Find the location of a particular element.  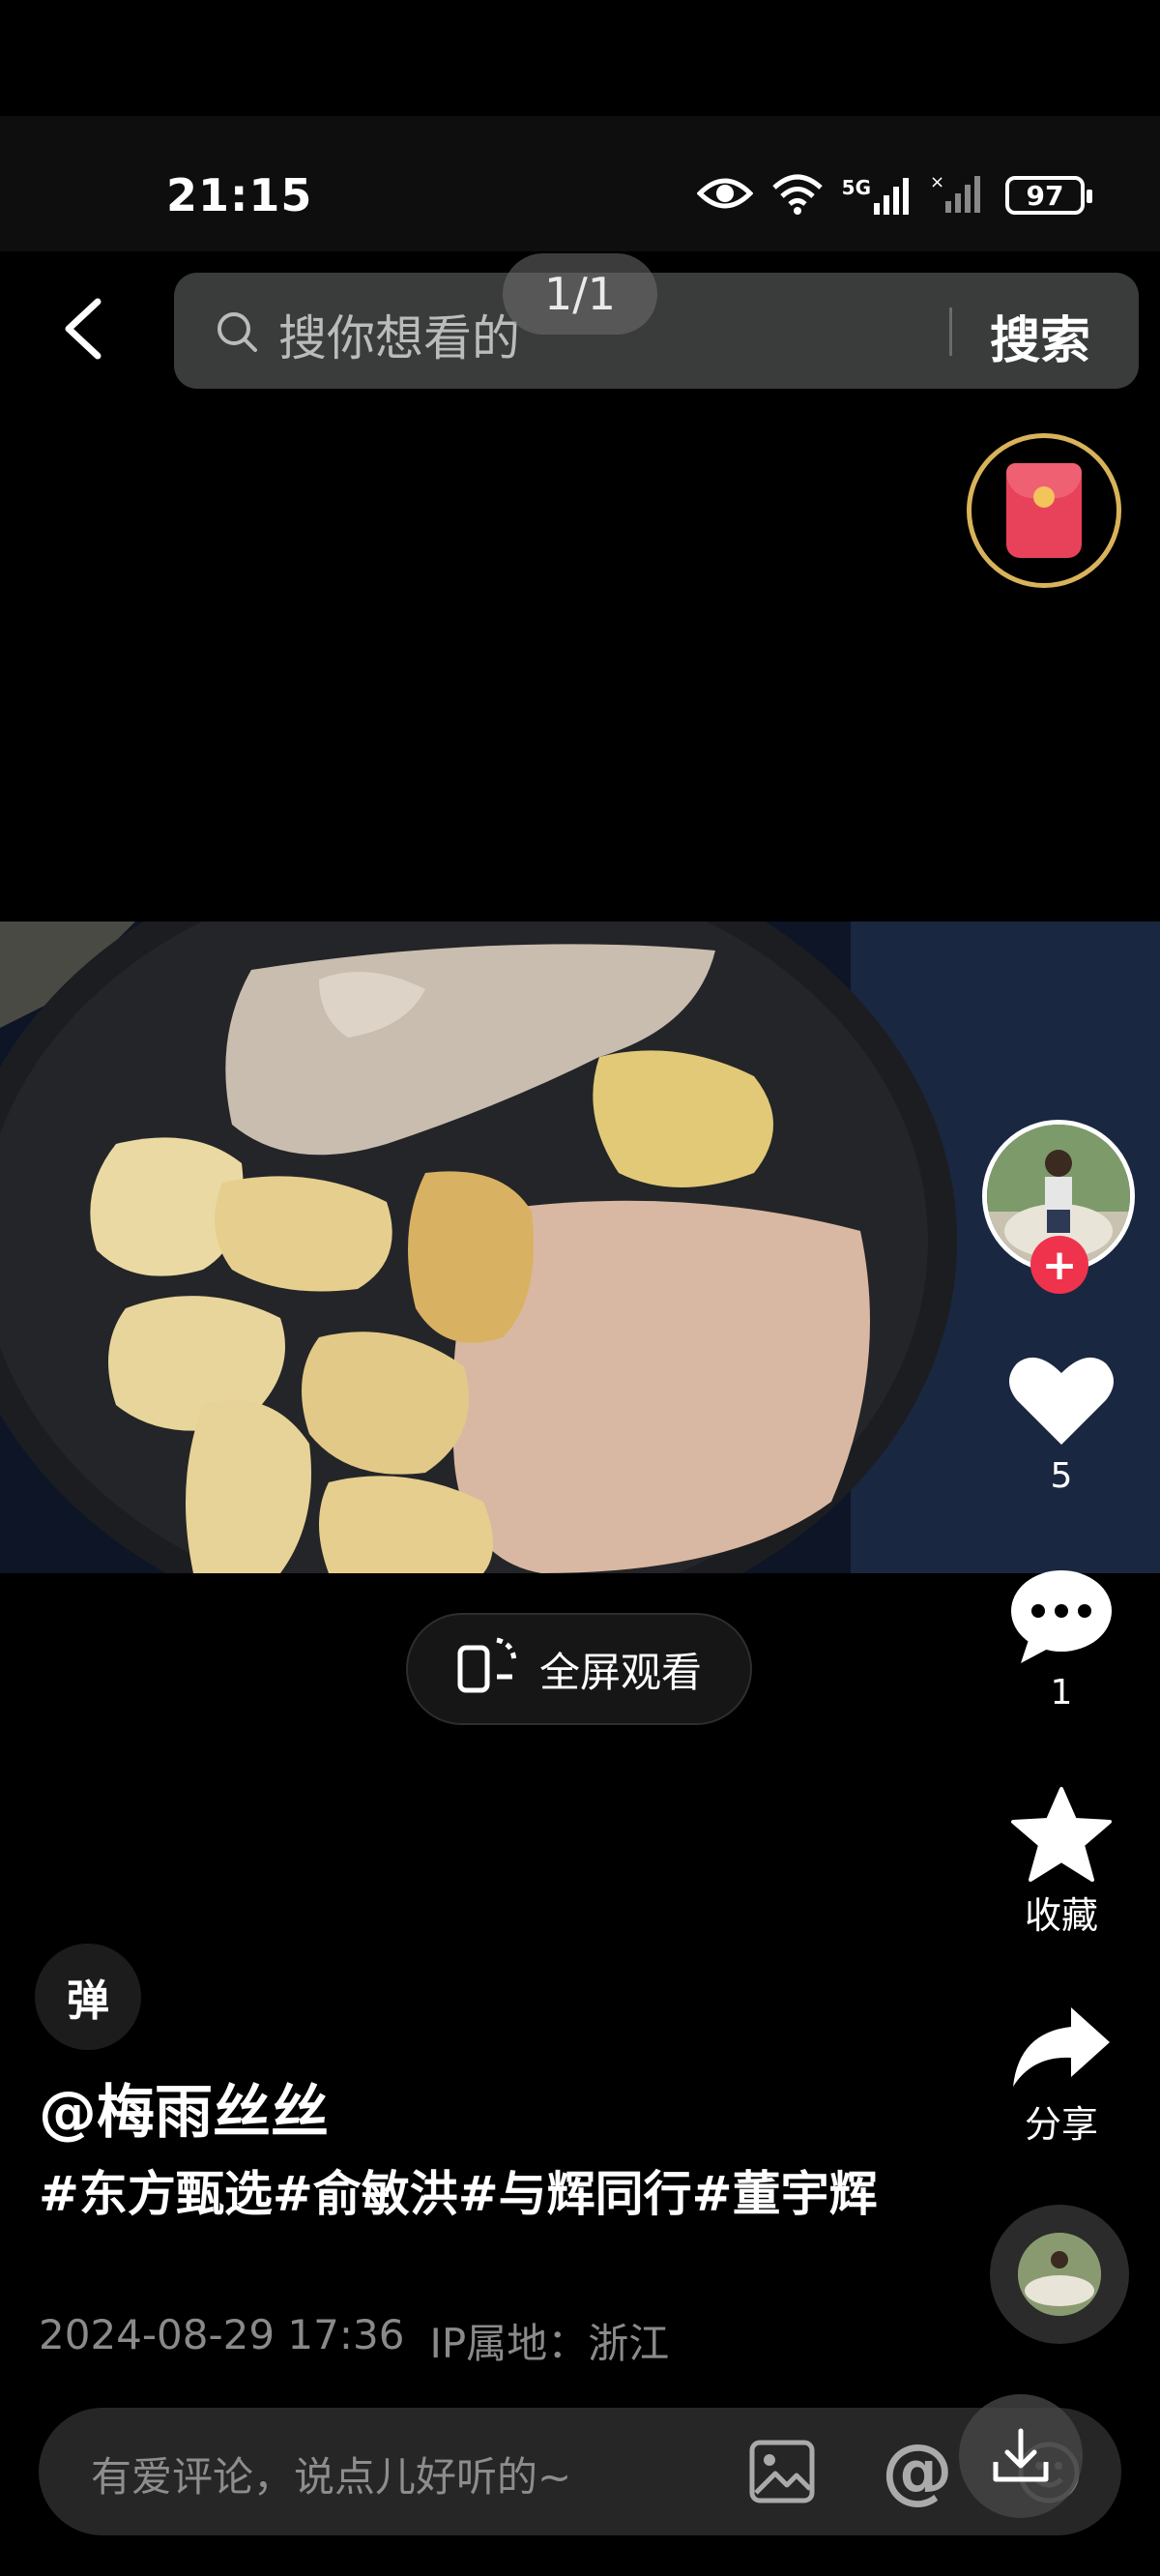

post-caption: #东方甄选#俞敏洪#与辉同行#董宇辉 is located at coordinates (464, 2194).